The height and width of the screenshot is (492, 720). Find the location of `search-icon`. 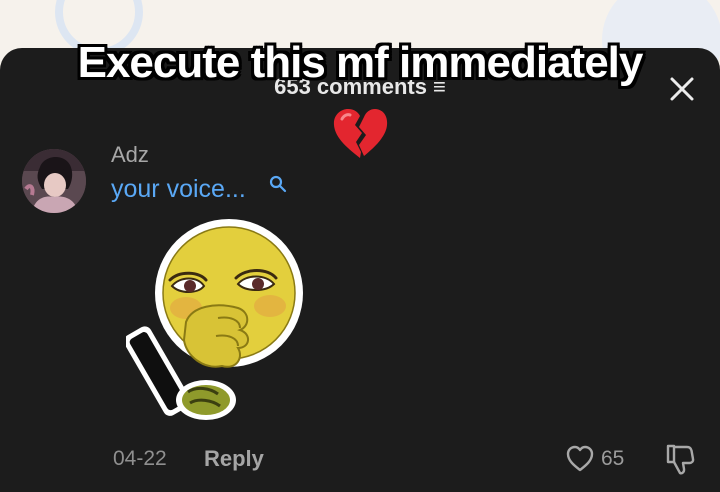

search-icon is located at coordinates (278, 184).